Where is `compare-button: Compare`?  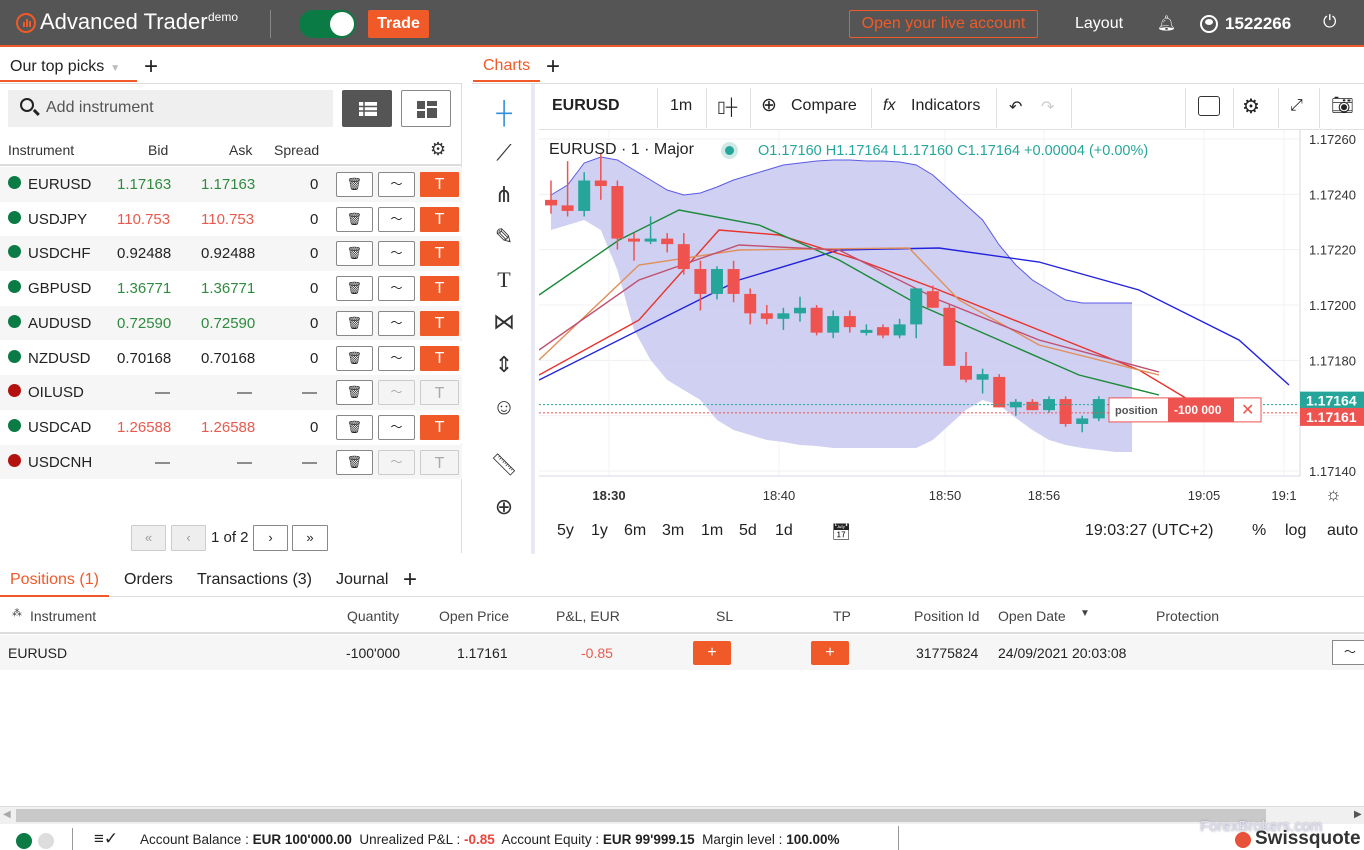
compare-button: Compare is located at coordinates (824, 106).